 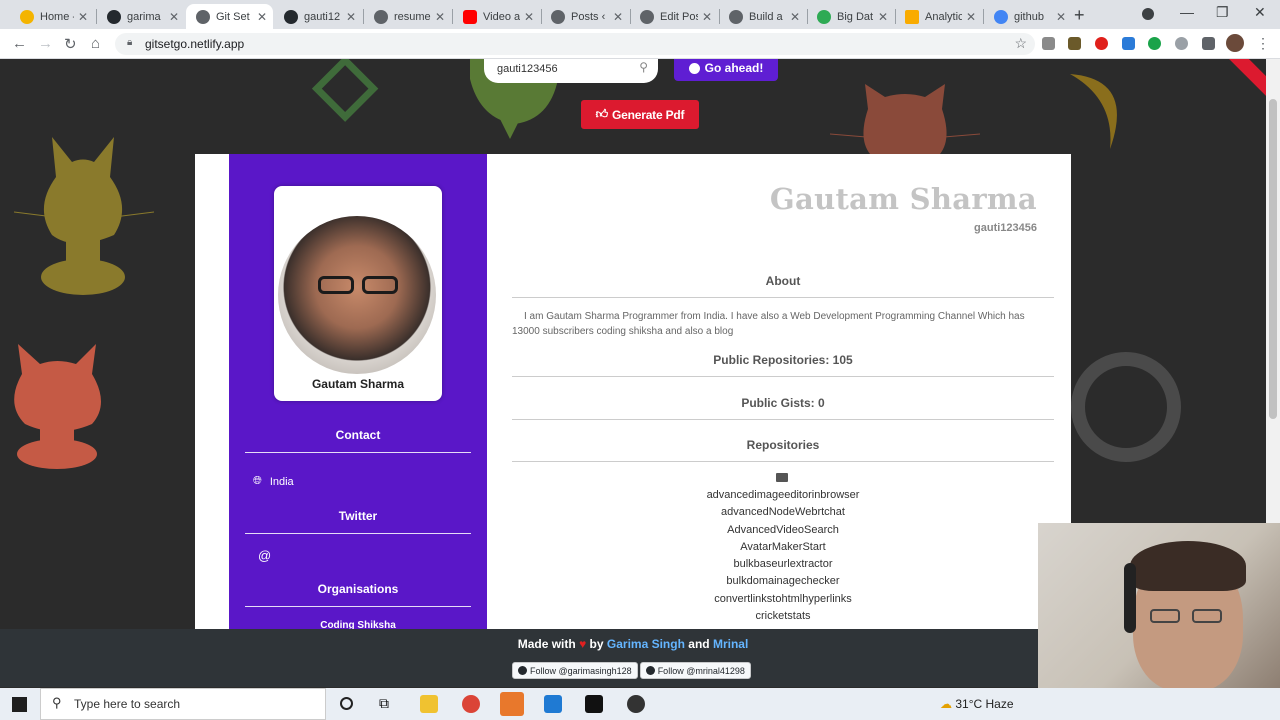 What do you see at coordinates (1128, 43) in the screenshot?
I see `grid-extension-icon` at bounding box center [1128, 43].